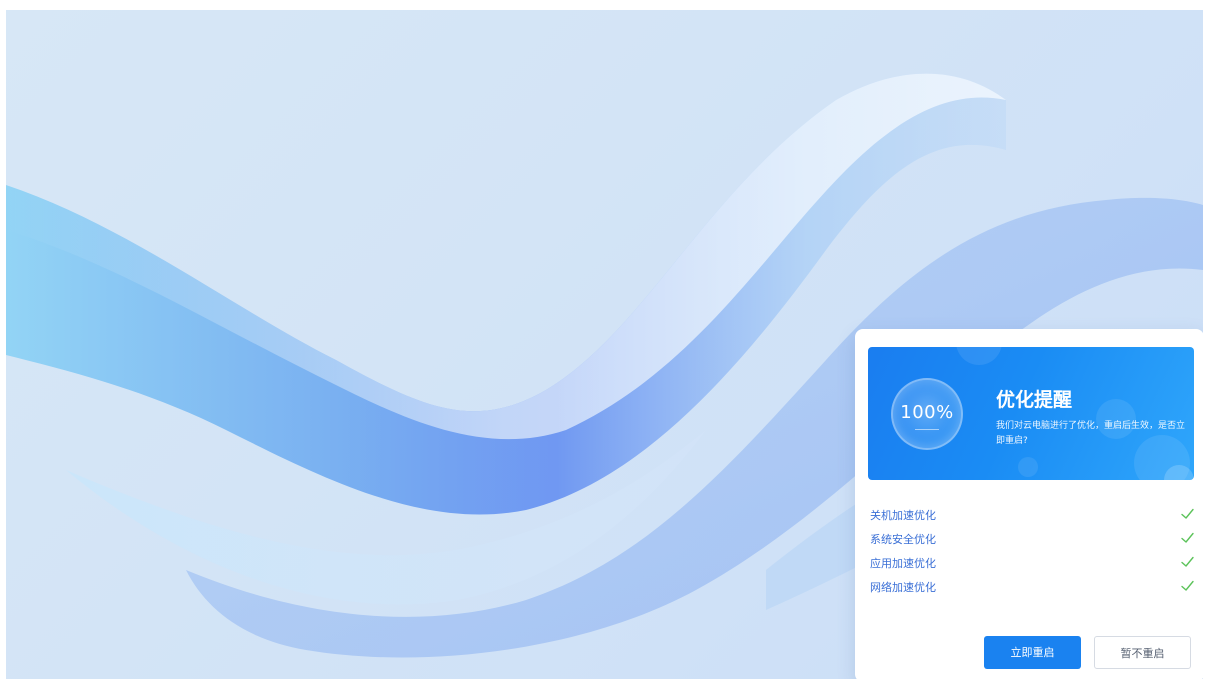 This screenshot has width=1209, height=684. Describe the element at coordinates (903, 587) in the screenshot. I see `item-label: 网络加速优化` at that location.